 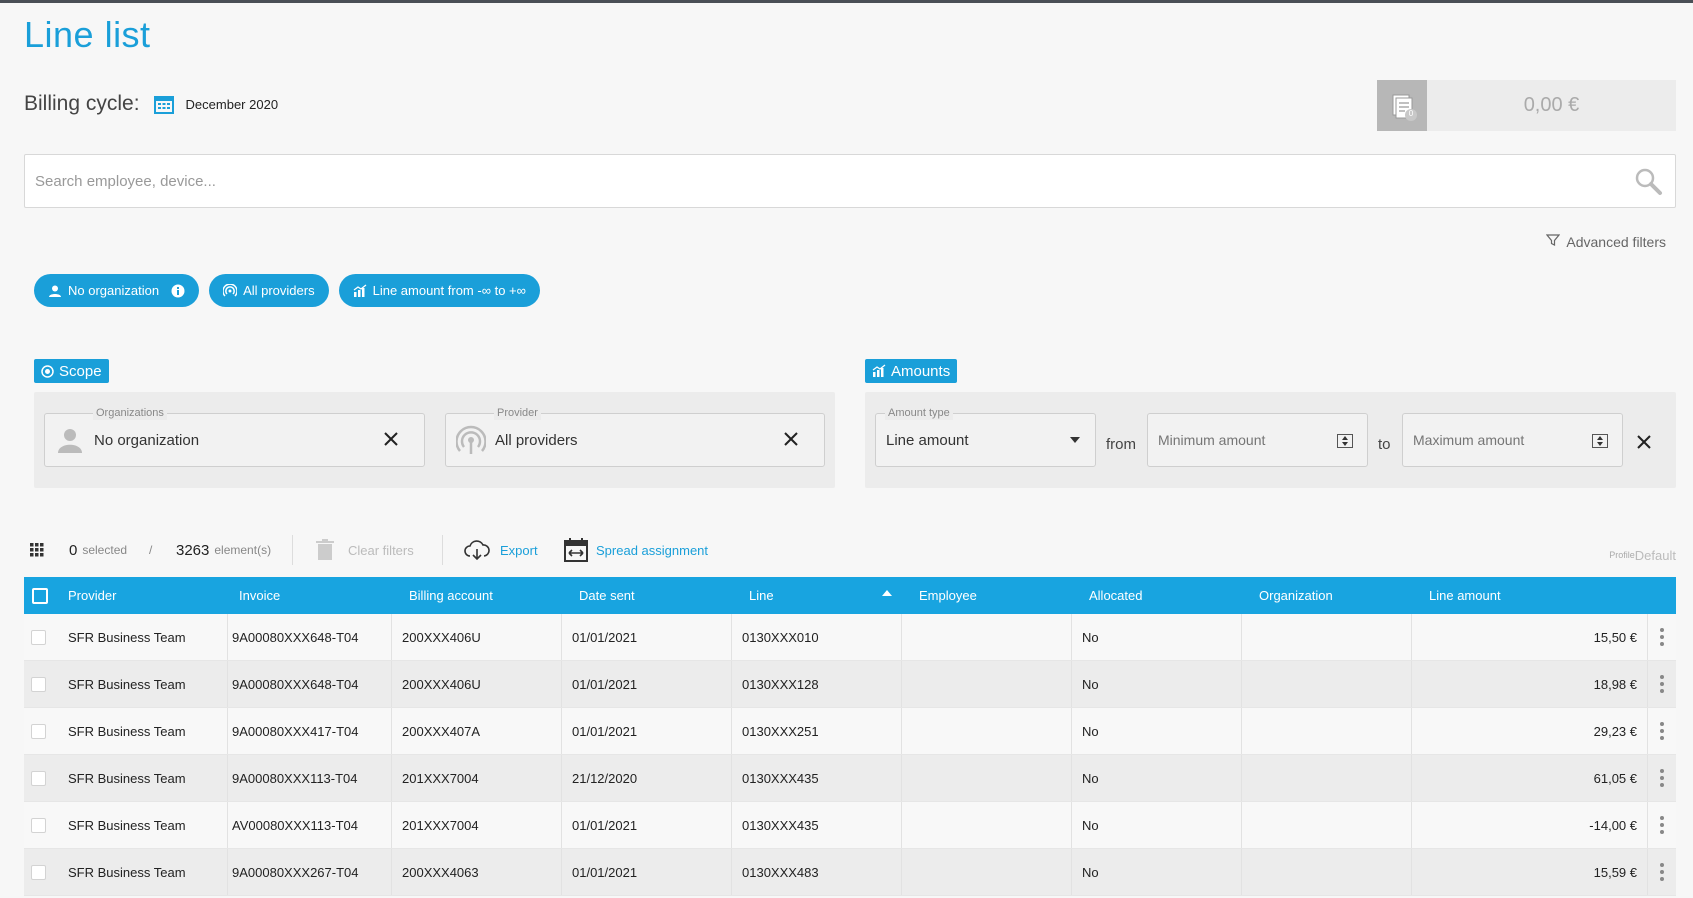 I want to click on sort-asc-icon, so click(x=887, y=593).